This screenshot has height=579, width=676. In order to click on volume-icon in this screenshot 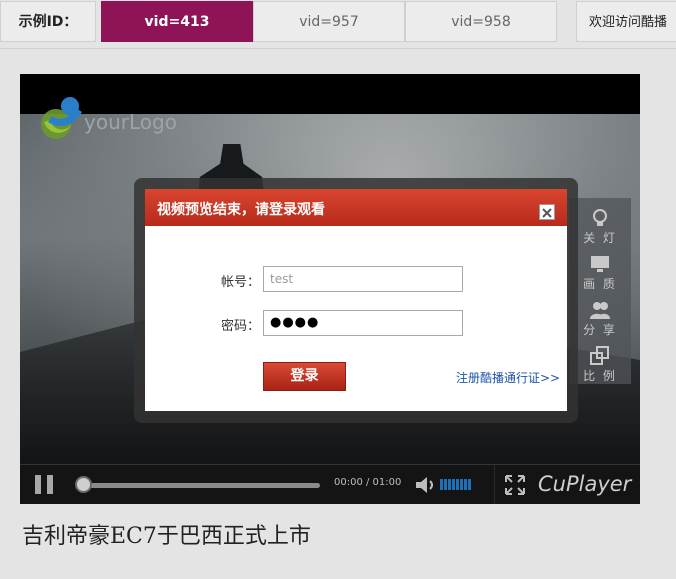, I will do `click(426, 485)`.